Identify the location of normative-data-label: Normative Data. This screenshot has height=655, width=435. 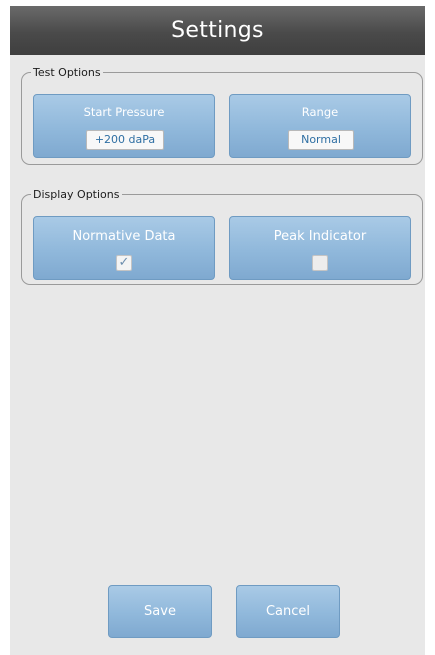
(124, 236).